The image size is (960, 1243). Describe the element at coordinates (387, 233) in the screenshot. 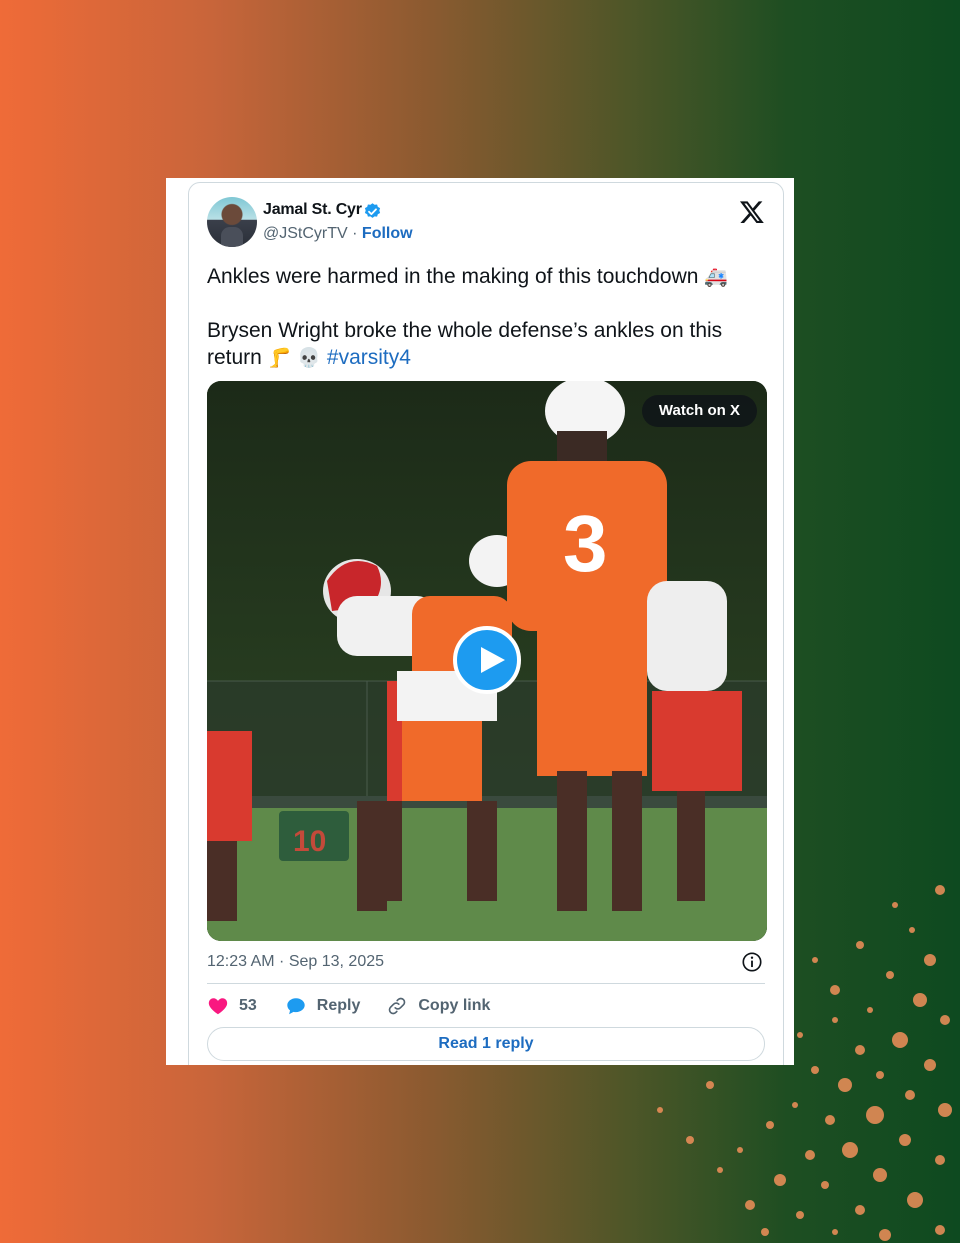

I see `follow-link: Follow` at that location.